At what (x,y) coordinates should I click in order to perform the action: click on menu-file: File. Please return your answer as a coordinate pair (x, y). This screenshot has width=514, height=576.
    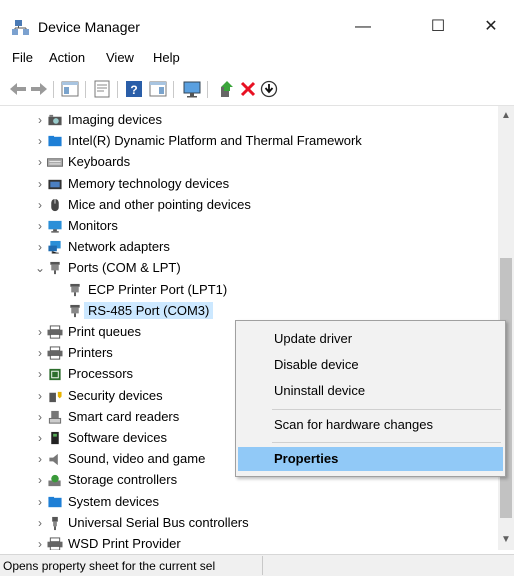
    Looking at the image, I should click on (22, 57).